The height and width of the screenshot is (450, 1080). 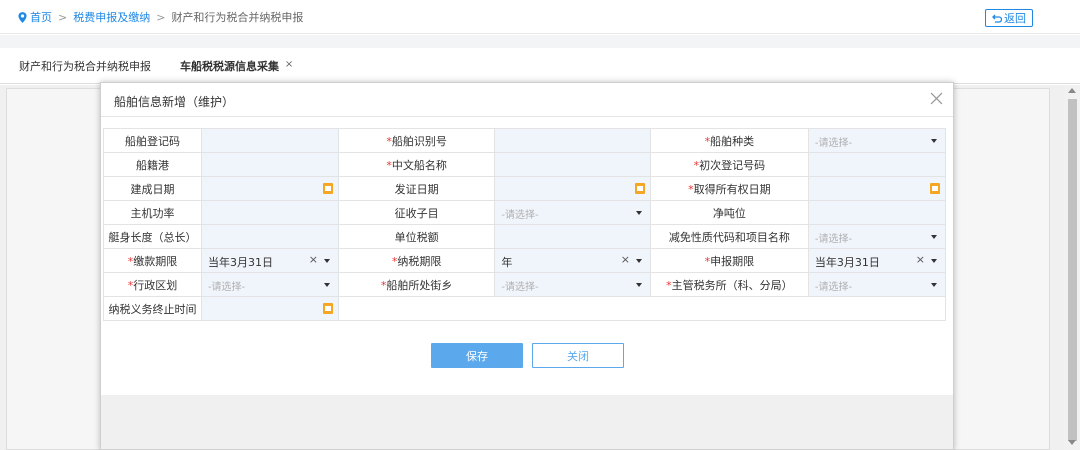 I want to click on field-label: *纳税期限, so click(x=416, y=260).